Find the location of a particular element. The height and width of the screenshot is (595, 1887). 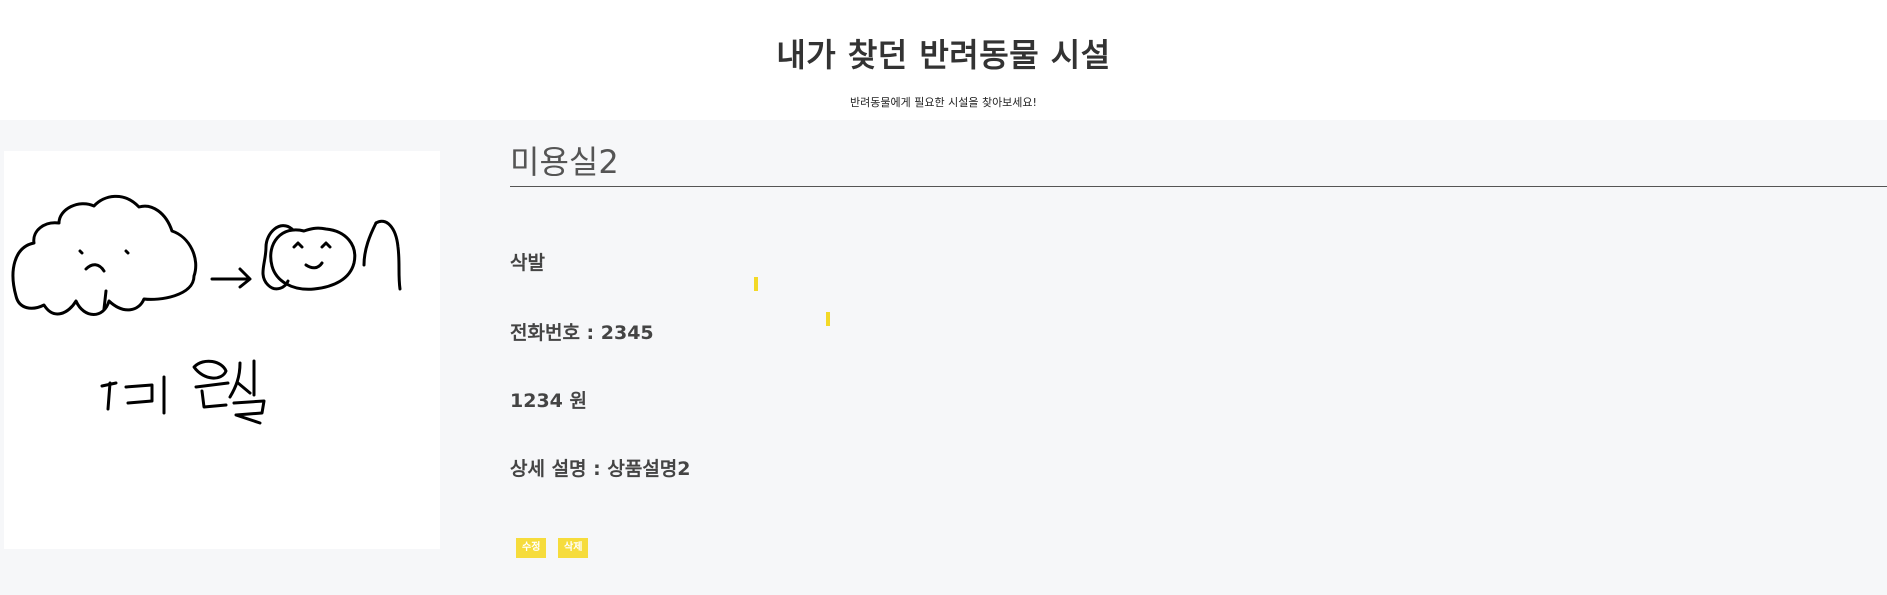

edit-button: 수정 is located at coordinates (531, 548).